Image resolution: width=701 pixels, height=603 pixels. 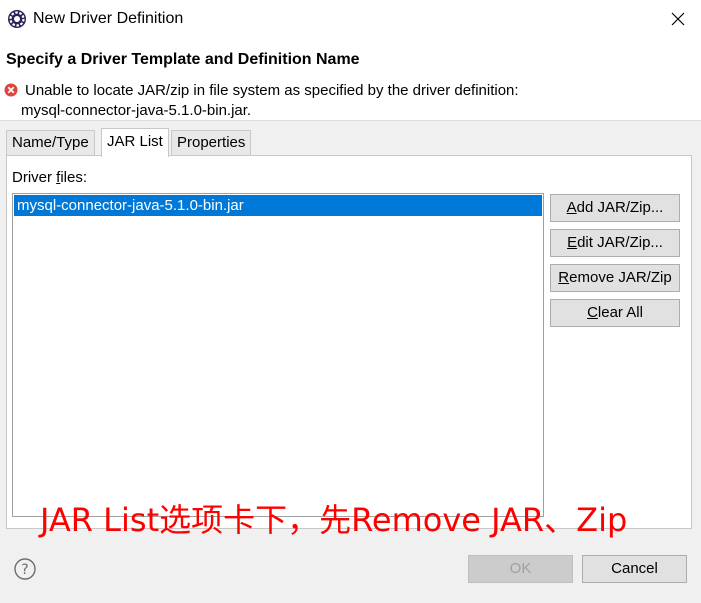 What do you see at coordinates (135, 142) in the screenshot?
I see `tab-jar-list: JAR List` at bounding box center [135, 142].